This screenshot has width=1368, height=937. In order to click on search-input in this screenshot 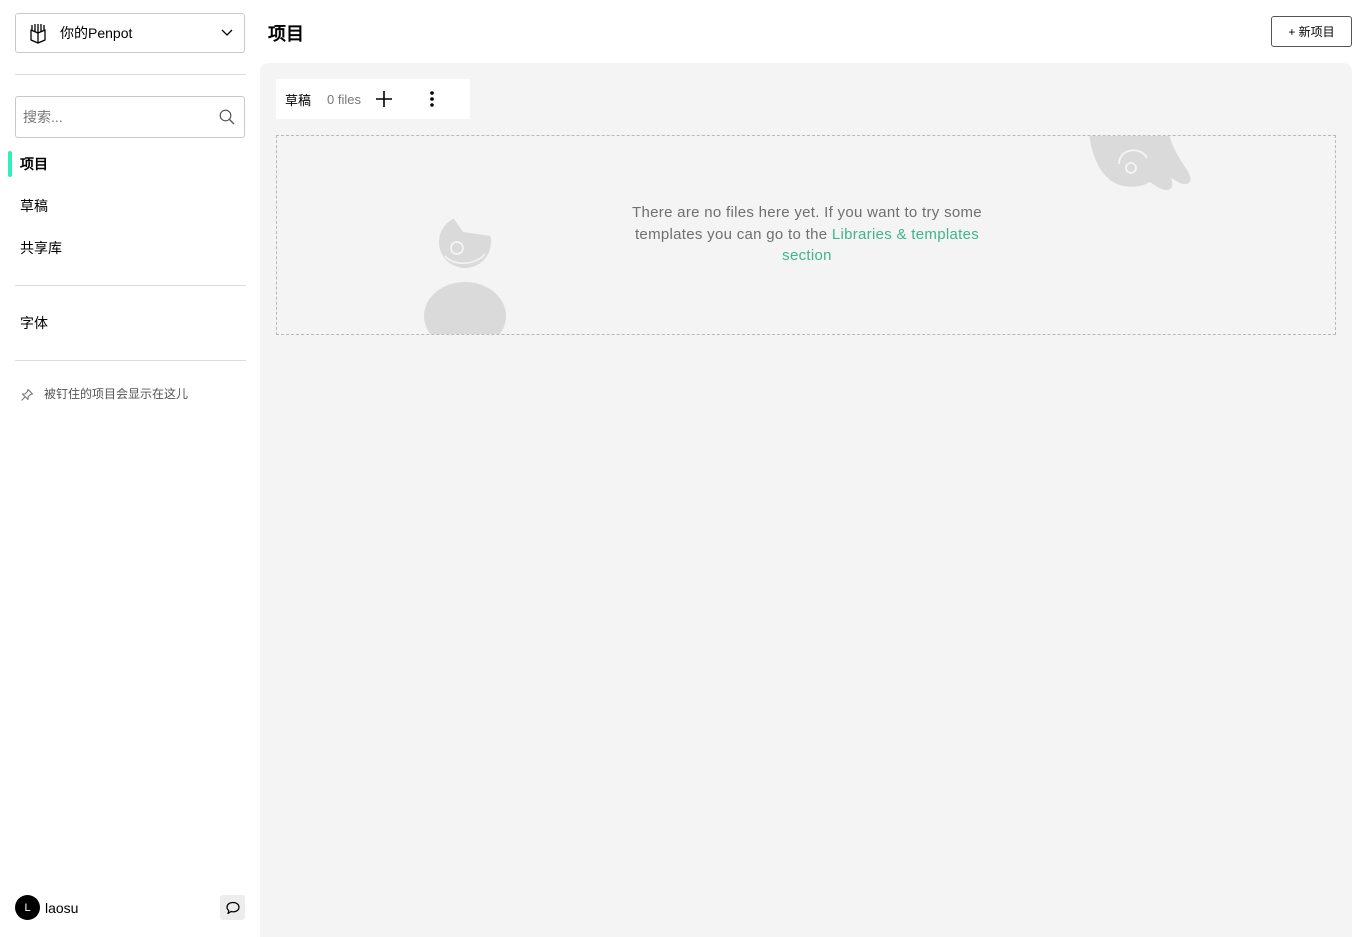, I will do `click(113, 117)`.